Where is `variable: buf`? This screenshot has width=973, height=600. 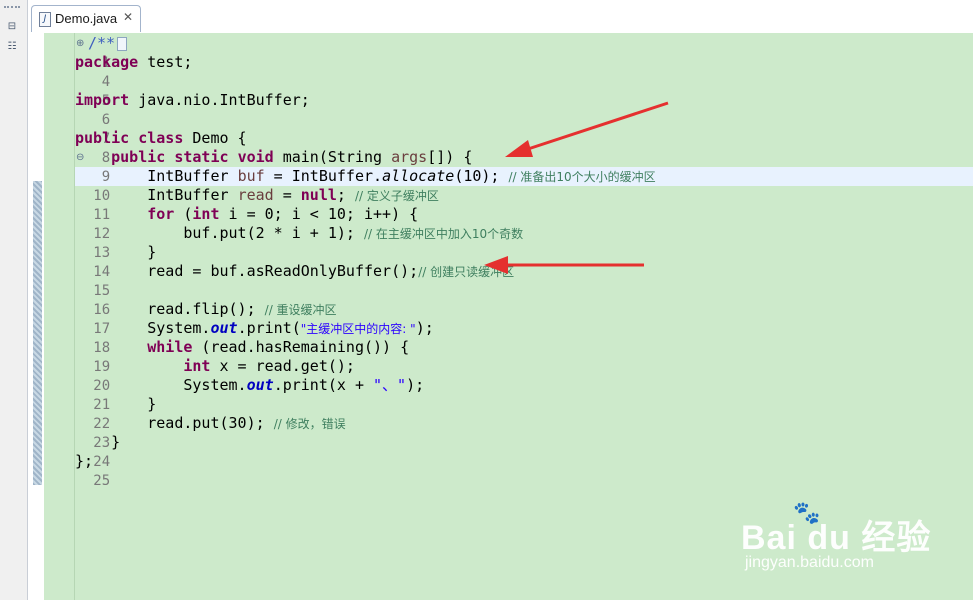 variable: buf is located at coordinates (251, 176).